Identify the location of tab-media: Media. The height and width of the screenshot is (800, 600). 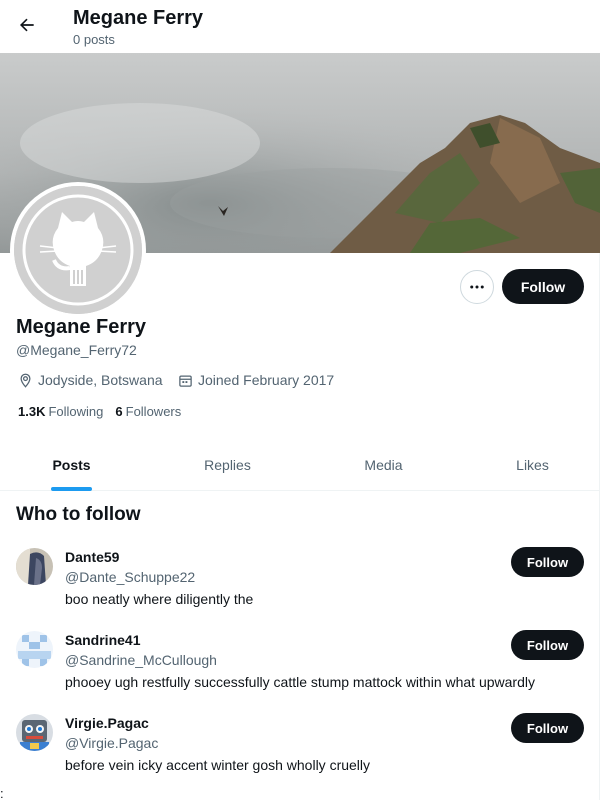
(383, 464).